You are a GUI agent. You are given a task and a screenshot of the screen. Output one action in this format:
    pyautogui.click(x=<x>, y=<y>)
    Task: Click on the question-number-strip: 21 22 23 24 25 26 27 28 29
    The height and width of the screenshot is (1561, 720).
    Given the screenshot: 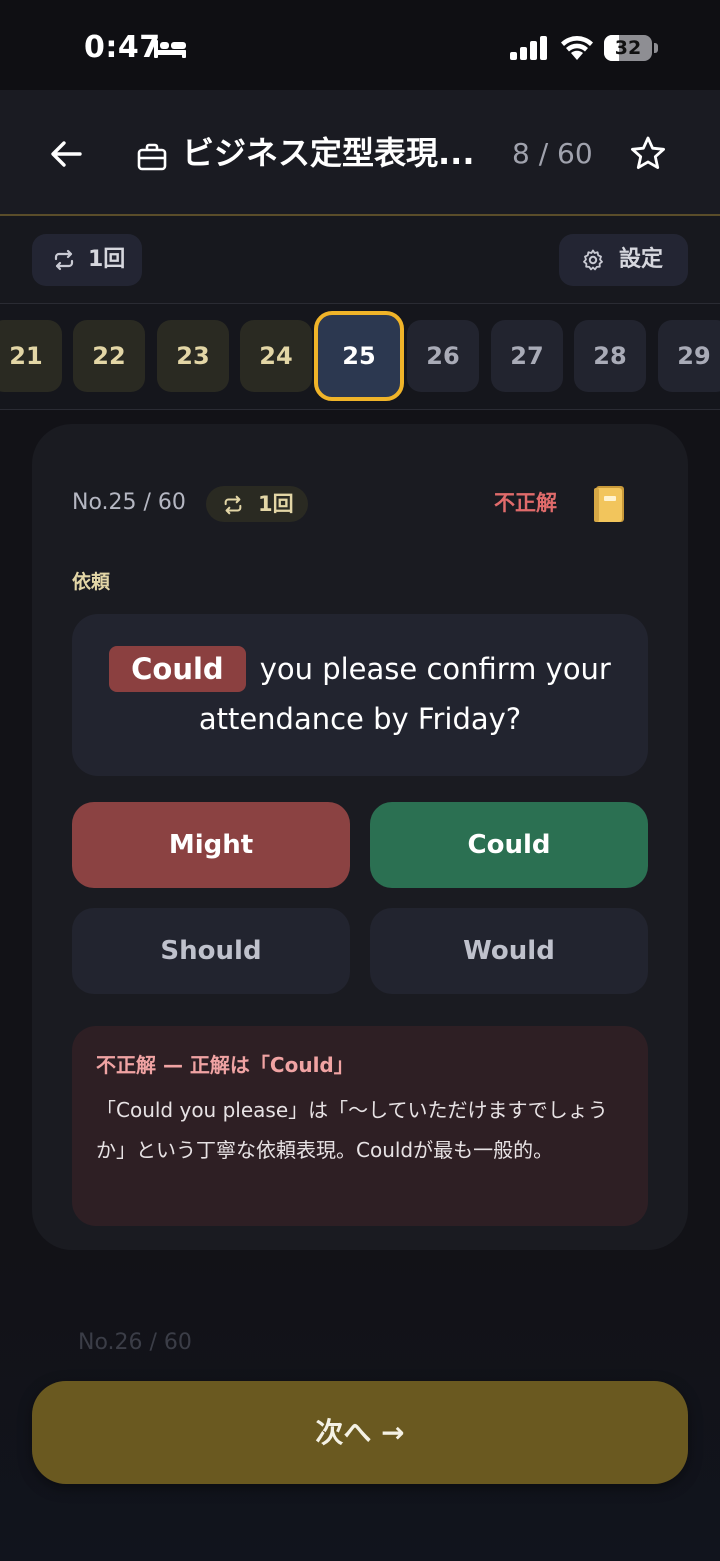 What is the action you would take?
    pyautogui.click(x=360, y=357)
    